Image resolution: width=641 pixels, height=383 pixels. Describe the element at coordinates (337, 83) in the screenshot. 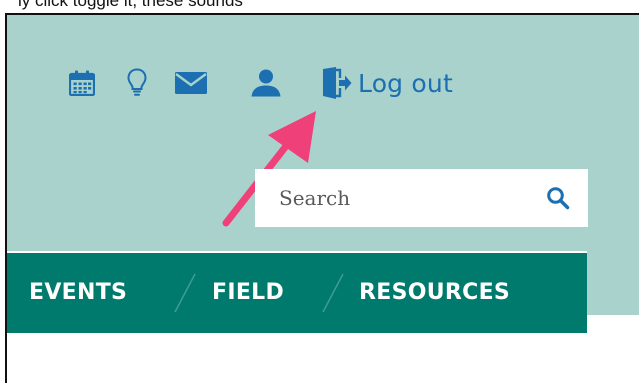

I see `logout-icon` at that location.